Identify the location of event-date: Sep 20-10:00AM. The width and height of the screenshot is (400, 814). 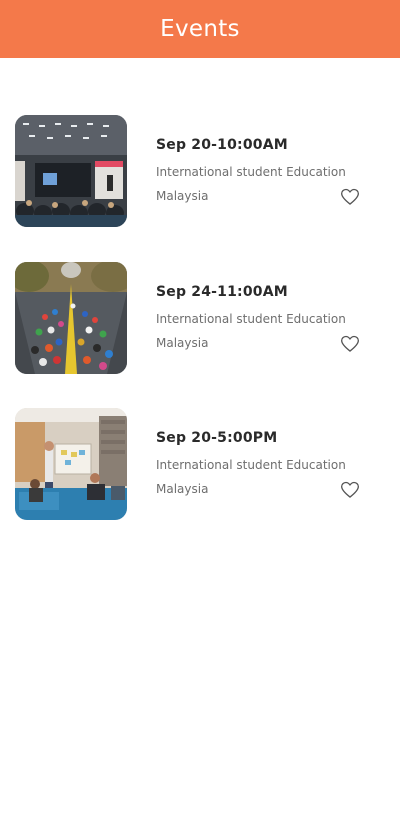
(222, 145).